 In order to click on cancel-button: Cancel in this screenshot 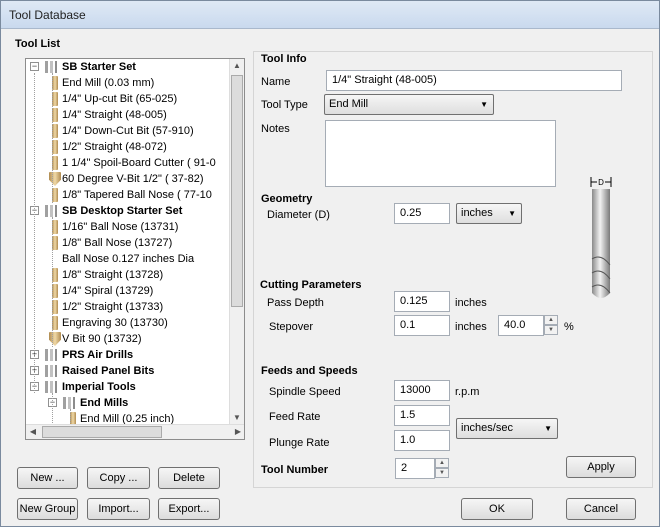, I will do `click(601, 509)`.